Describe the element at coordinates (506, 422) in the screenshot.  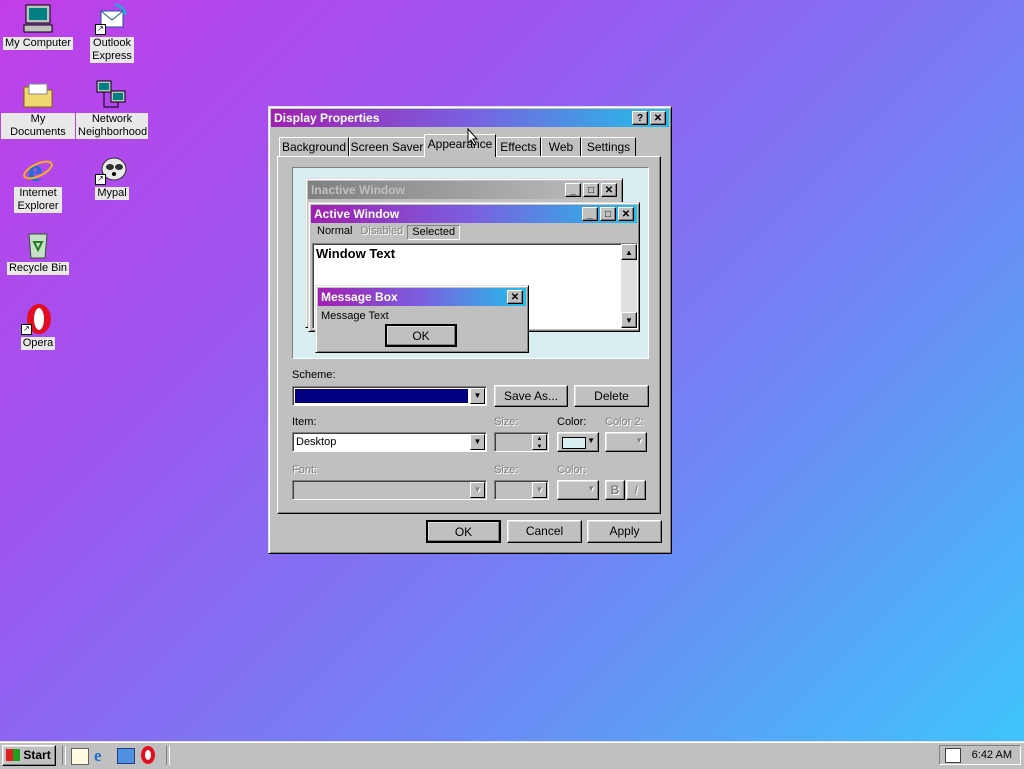
I see `item-size-label: Size:` at that location.